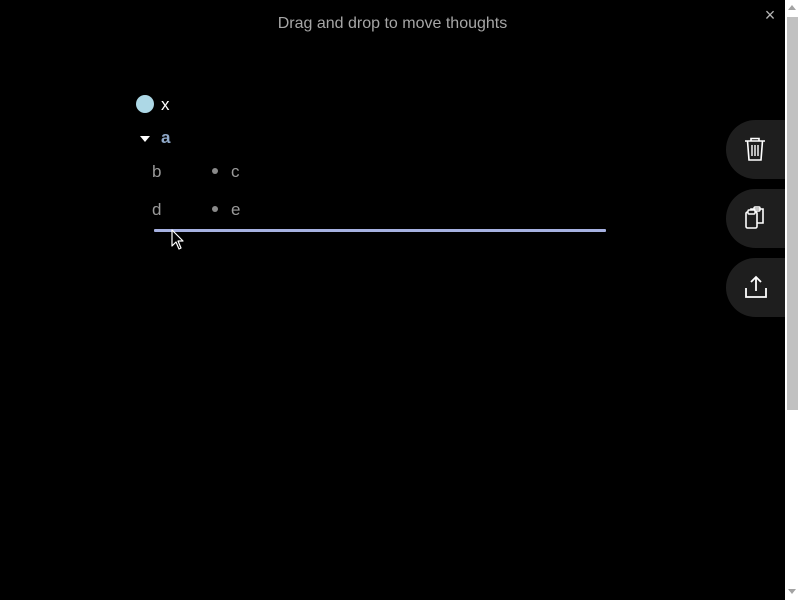  What do you see at coordinates (235, 172) in the screenshot?
I see `thought-child-c: c` at bounding box center [235, 172].